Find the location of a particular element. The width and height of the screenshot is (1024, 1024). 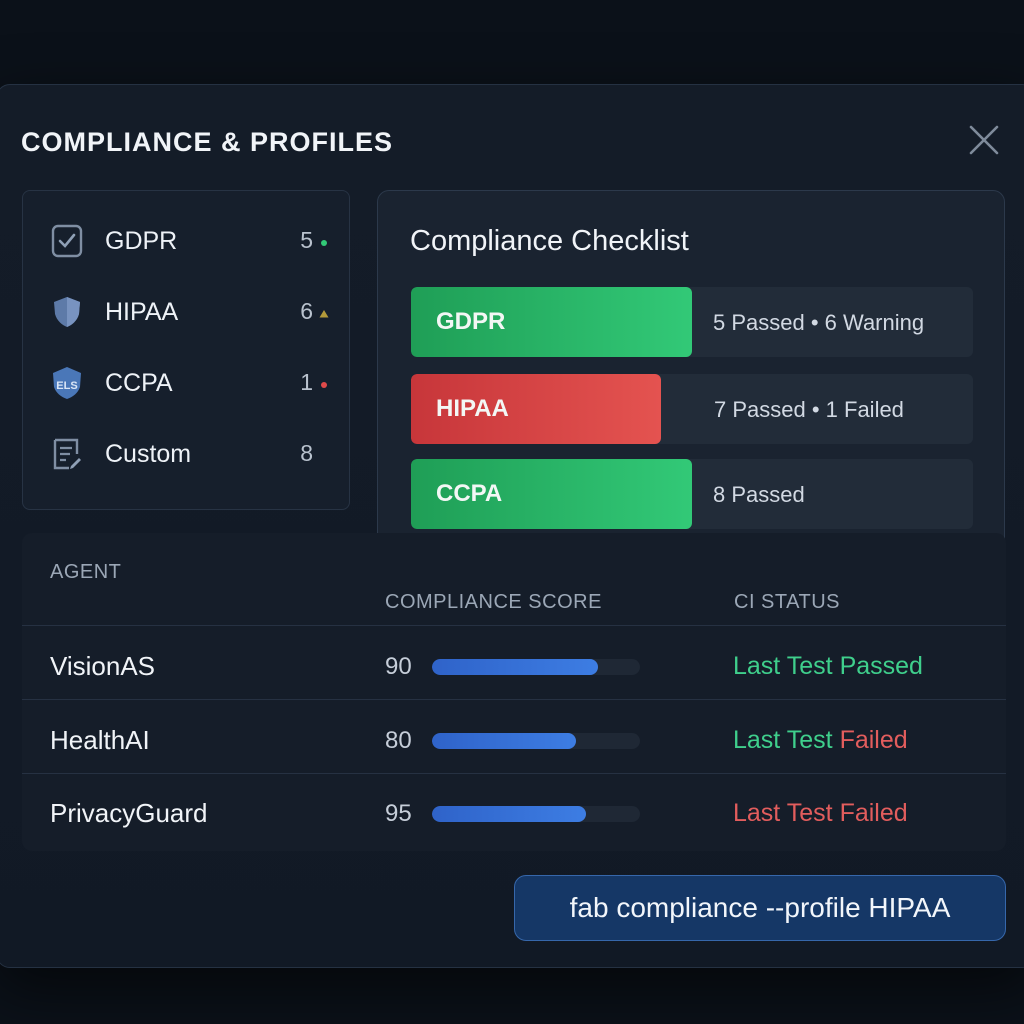

ci-status: Last Test Passed is located at coordinates (828, 666).